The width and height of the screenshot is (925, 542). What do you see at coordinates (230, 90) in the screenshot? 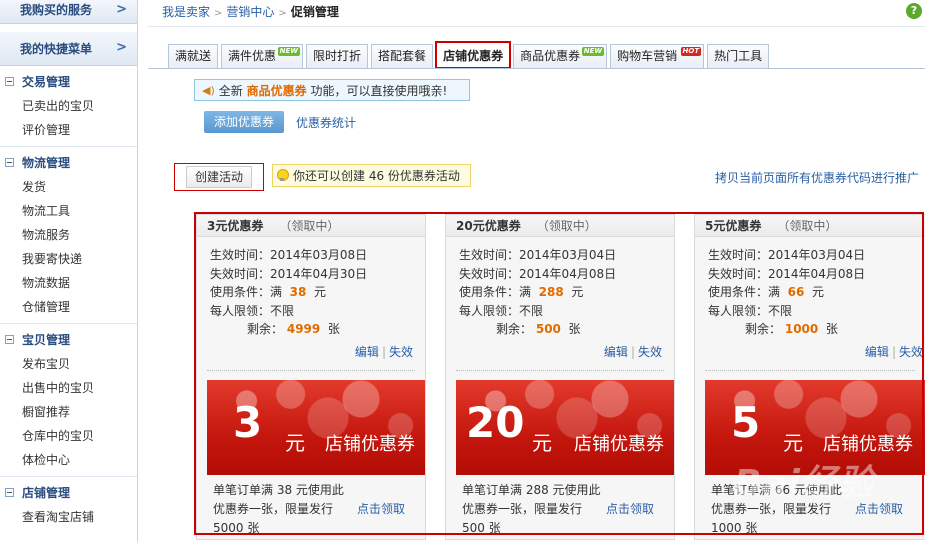
I see `notice-pre: 全新` at bounding box center [230, 90].